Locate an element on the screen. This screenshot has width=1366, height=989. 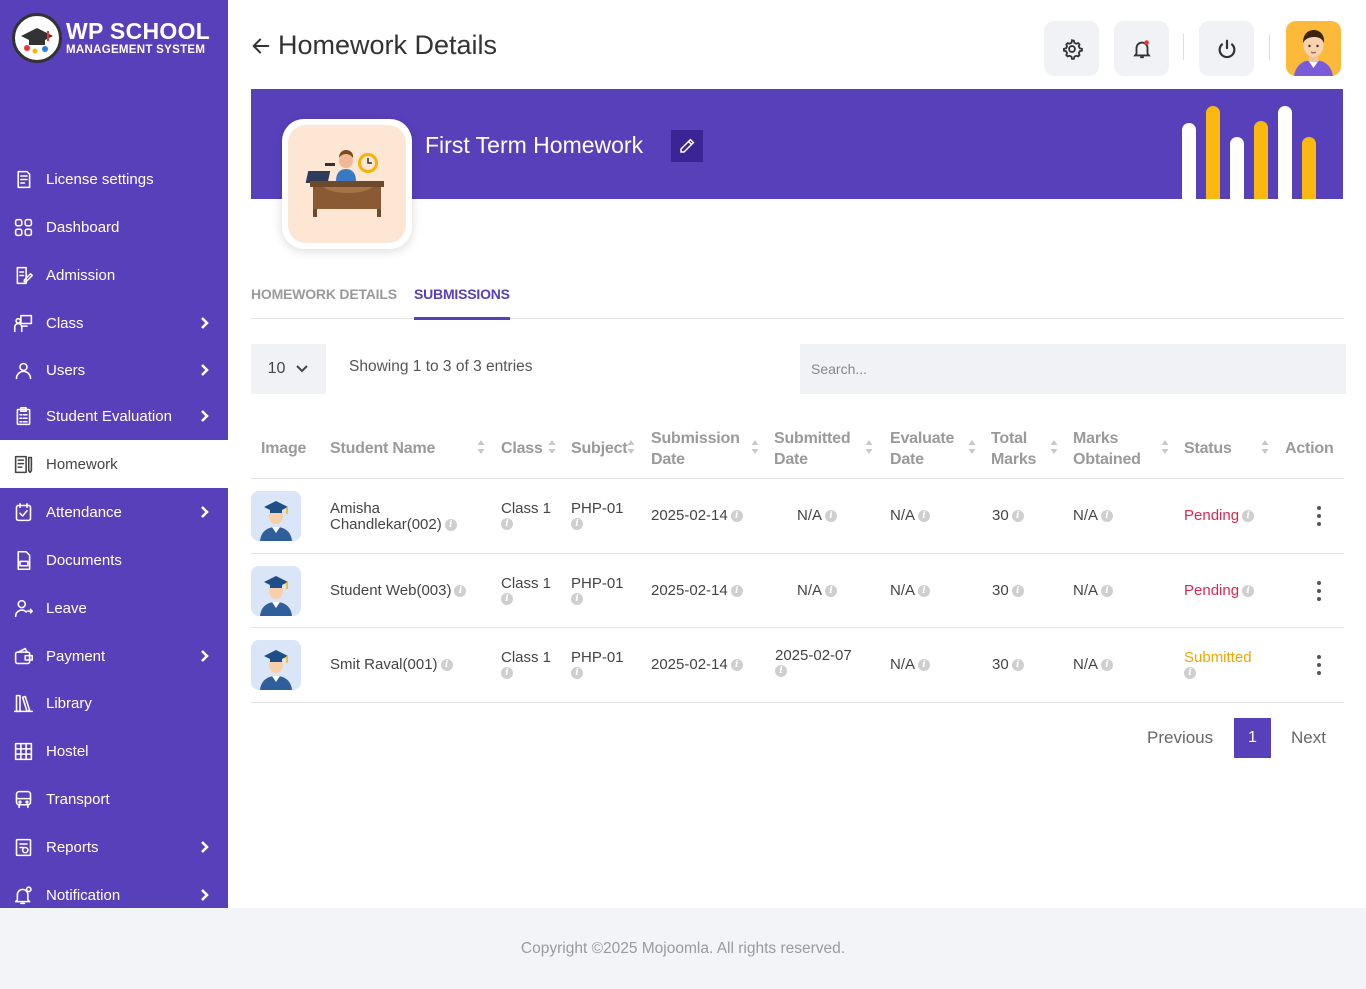
submission-date-cell: 2025-02-14 i is located at coordinates (697, 590).